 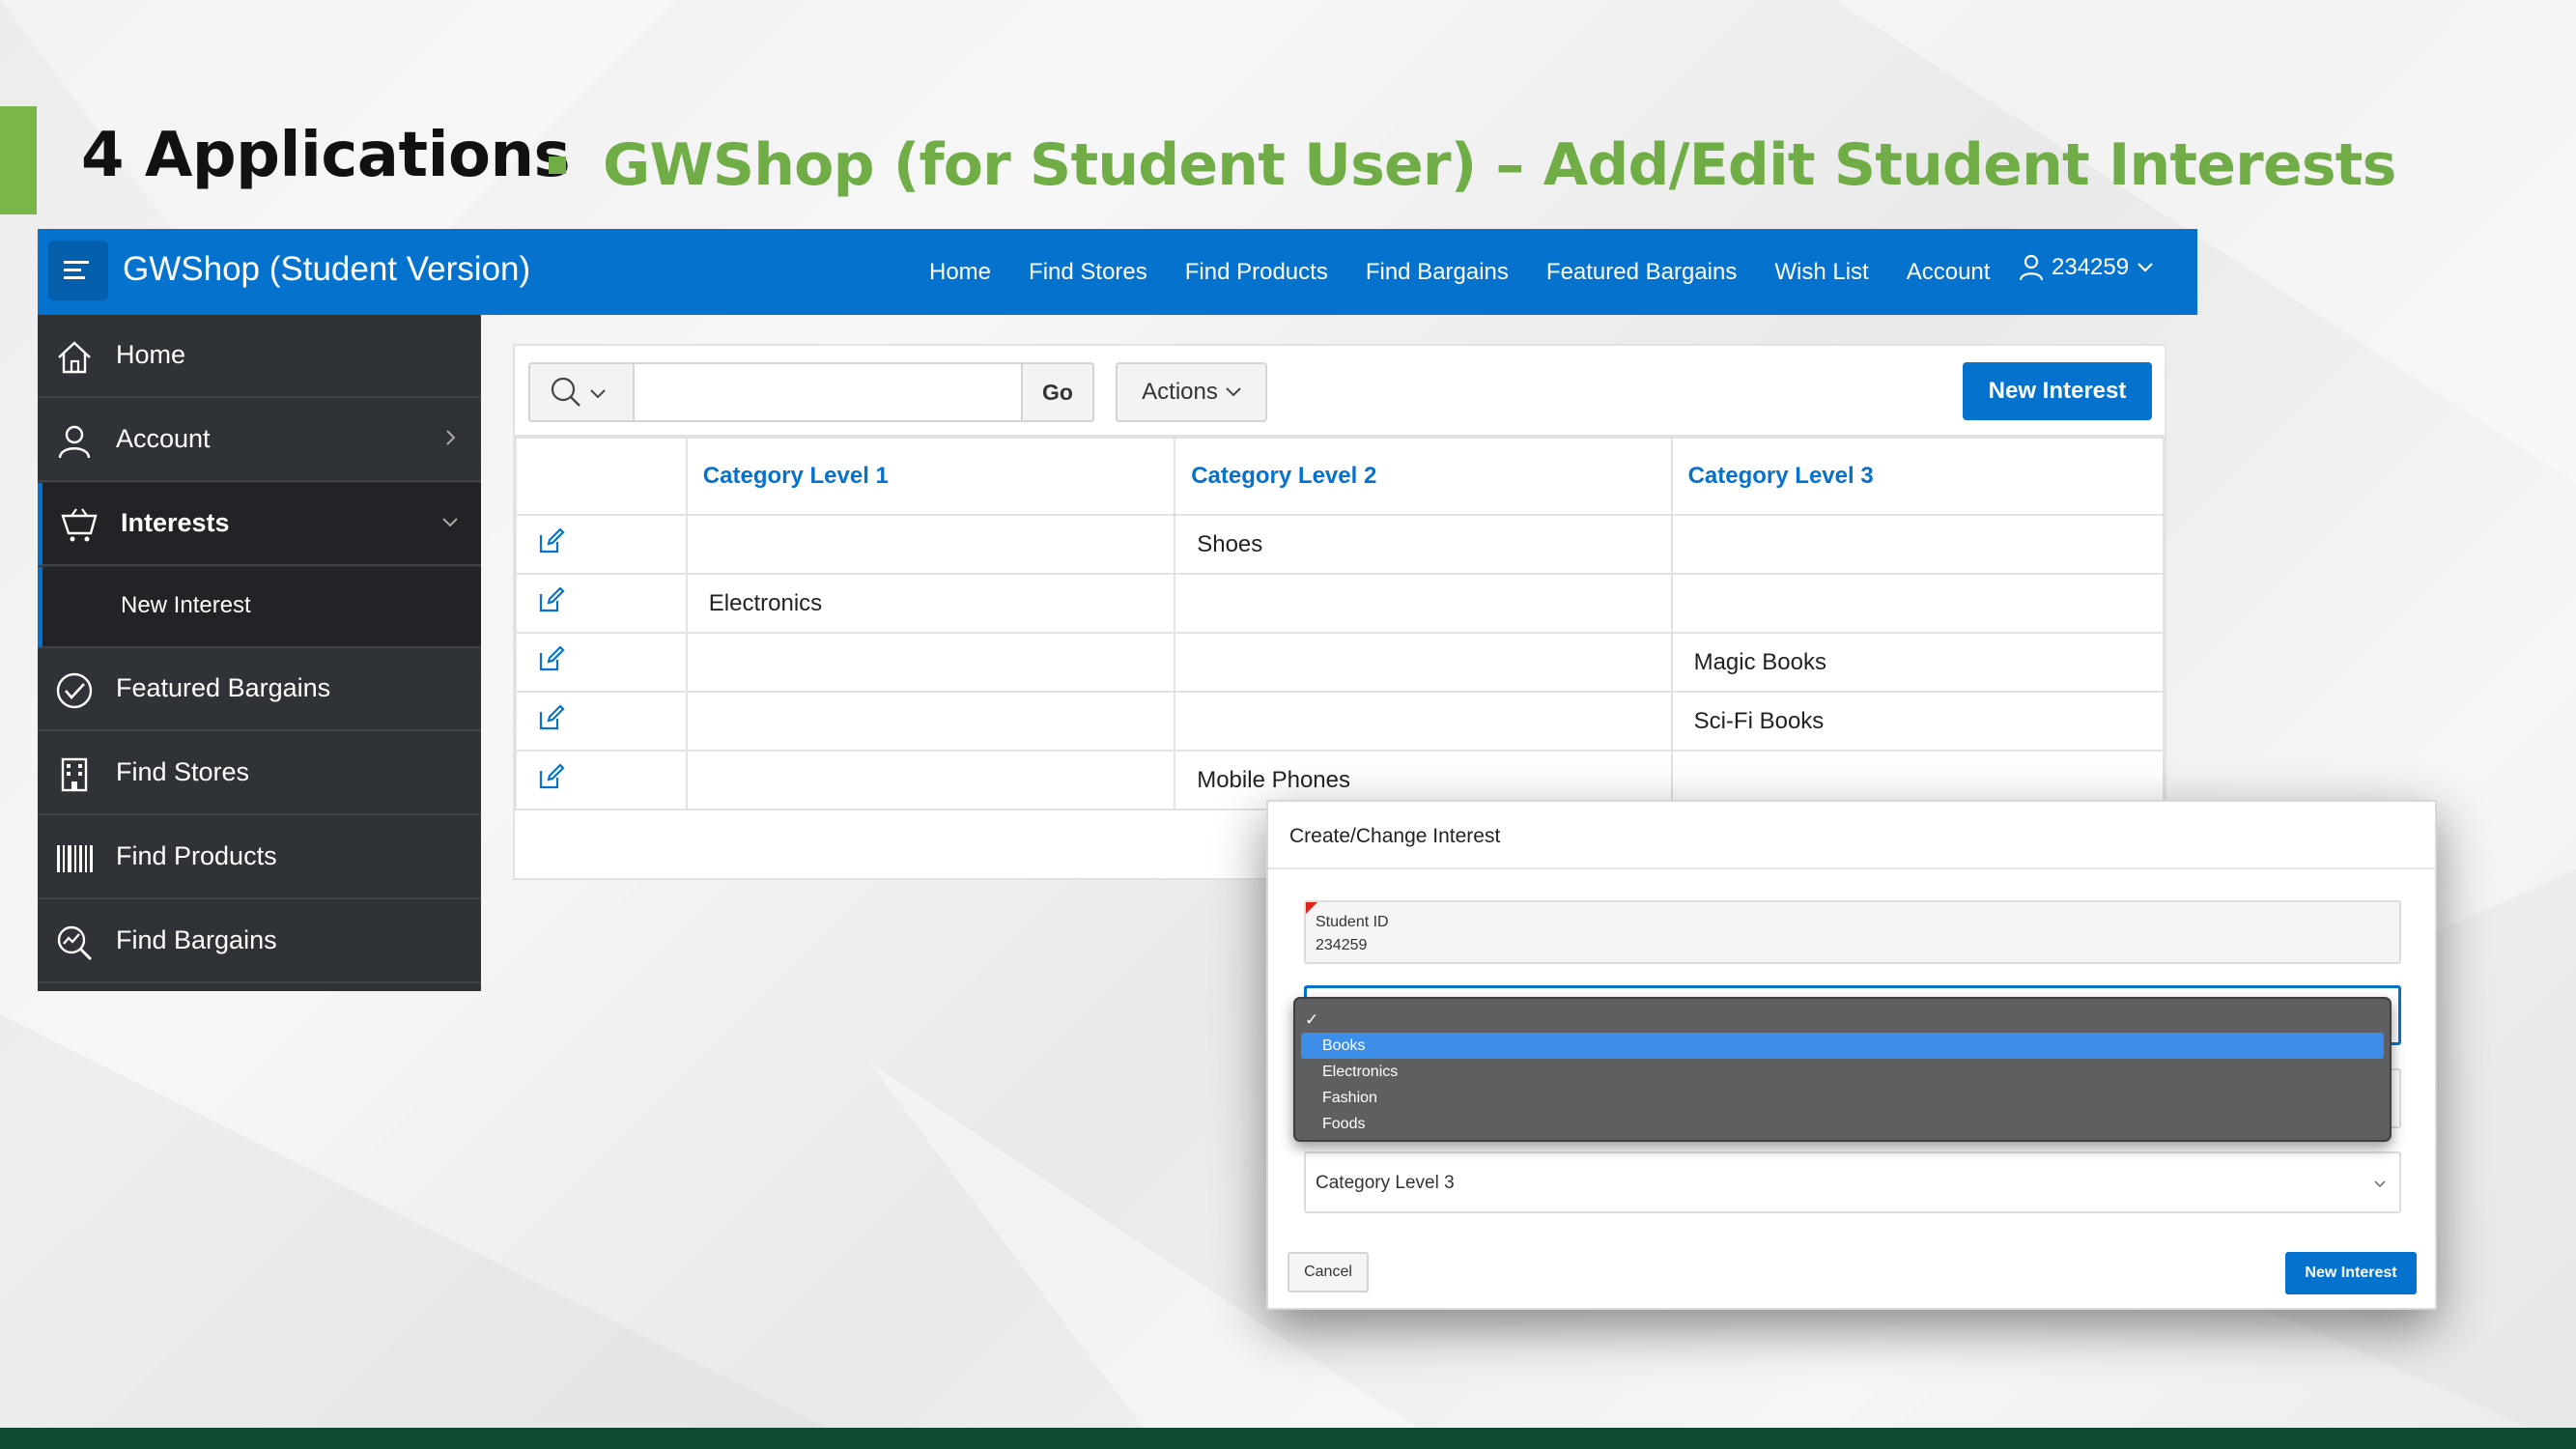 What do you see at coordinates (74, 357) in the screenshot?
I see `home-icon` at bounding box center [74, 357].